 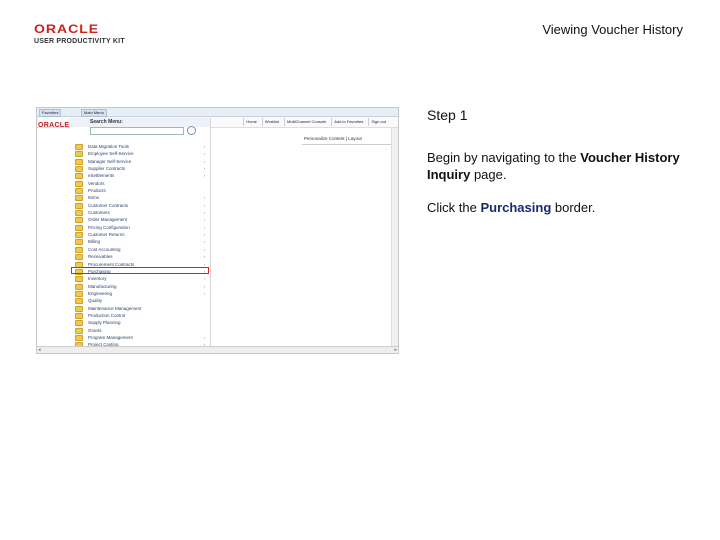 What do you see at coordinates (140, 220) in the screenshot?
I see `menu-item: Order Management ›` at bounding box center [140, 220].